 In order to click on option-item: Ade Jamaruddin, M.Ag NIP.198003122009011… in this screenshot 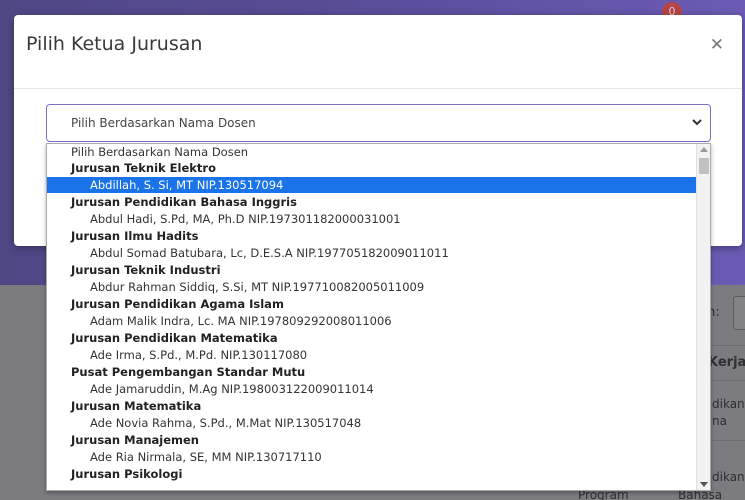, I will do `click(372, 389)`.